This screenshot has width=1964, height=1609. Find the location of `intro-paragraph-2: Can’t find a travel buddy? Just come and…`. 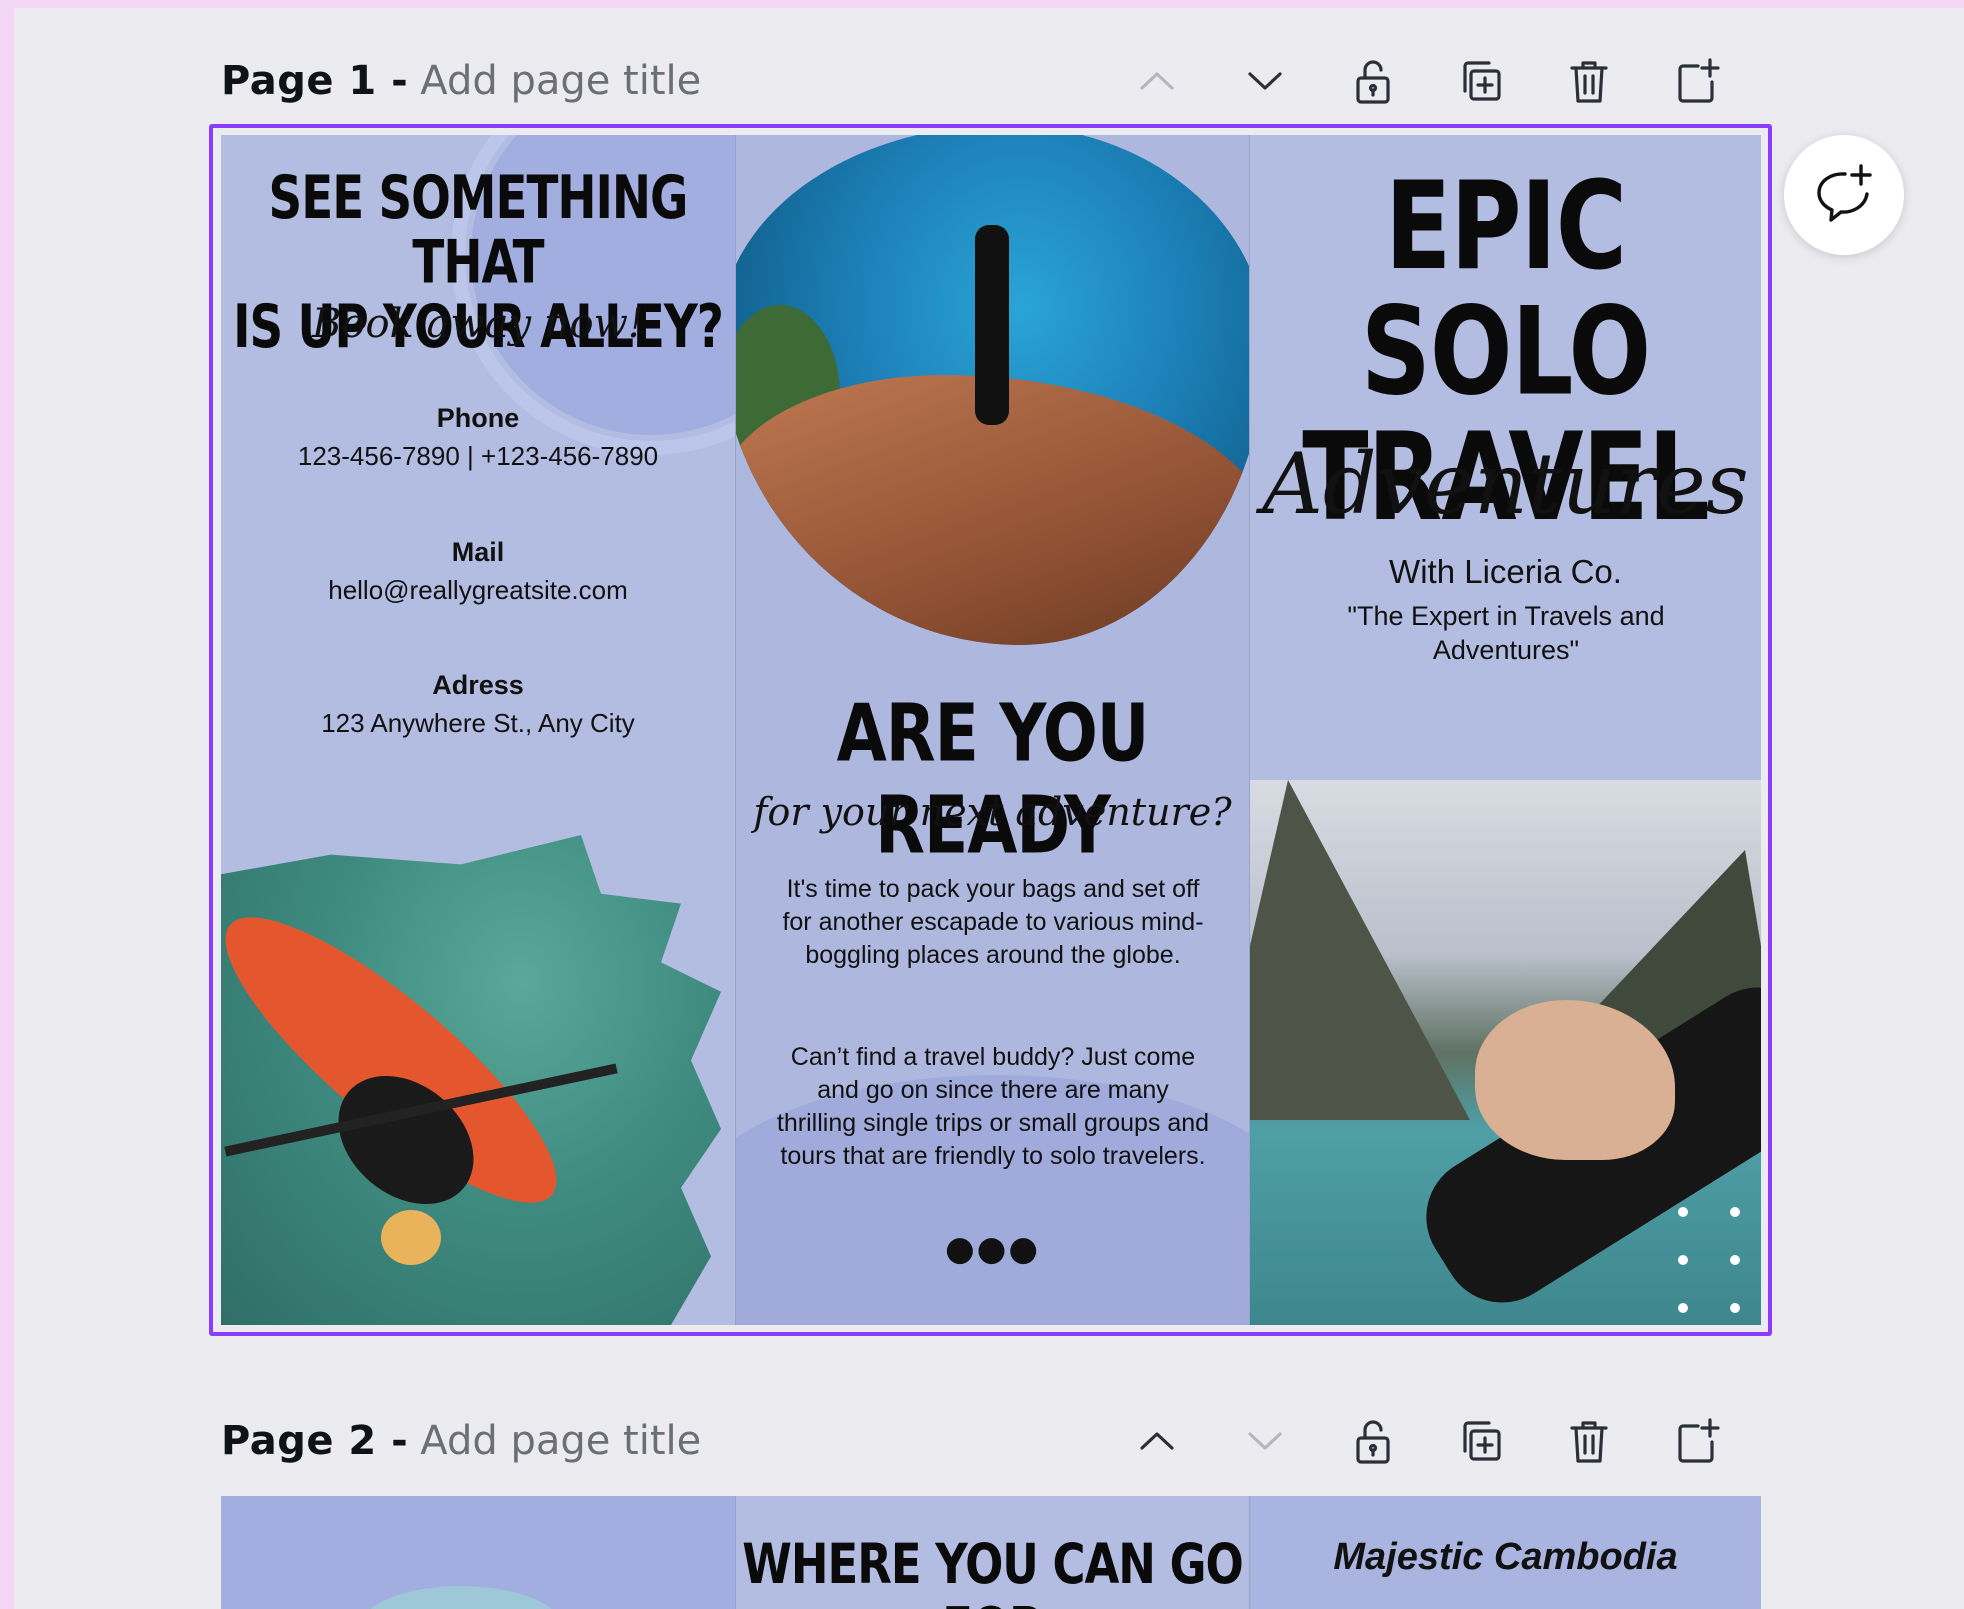

intro-paragraph-2: Can’t find a travel buddy? Just come and… is located at coordinates (993, 1107).